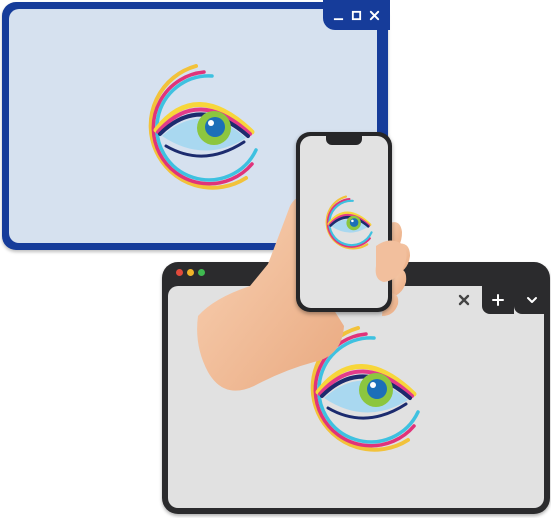 This screenshot has width=551, height=518. I want to click on maximize-icon, so click(357, 15).